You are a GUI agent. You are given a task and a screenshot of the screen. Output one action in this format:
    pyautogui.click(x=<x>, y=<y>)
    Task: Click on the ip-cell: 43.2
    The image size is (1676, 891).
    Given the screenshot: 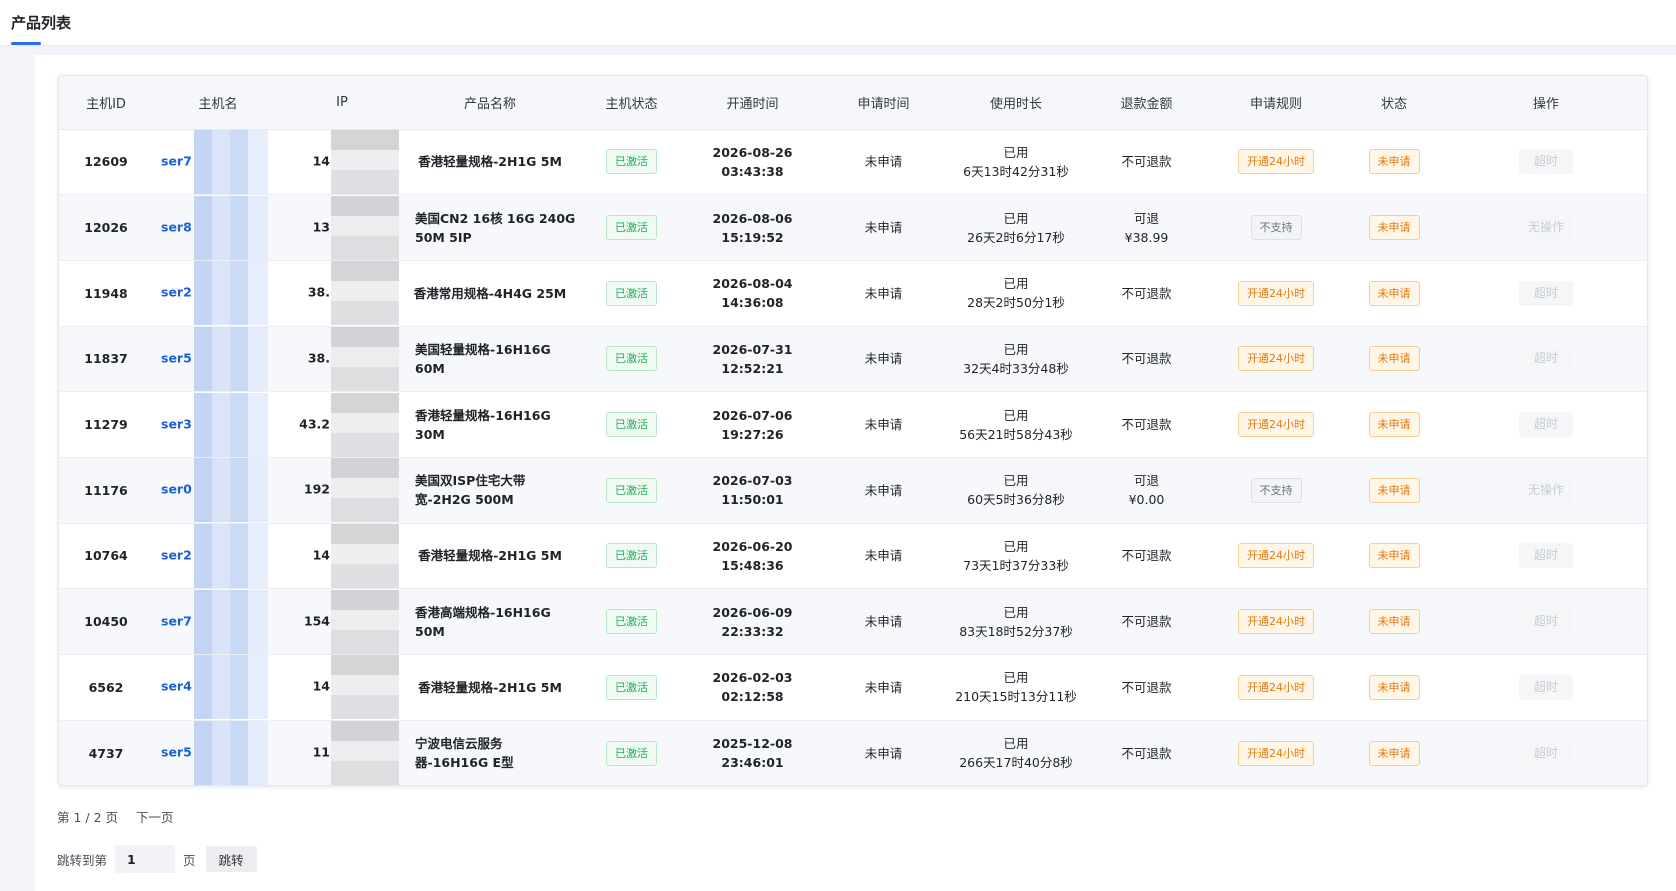 What is the action you would take?
    pyautogui.click(x=342, y=424)
    